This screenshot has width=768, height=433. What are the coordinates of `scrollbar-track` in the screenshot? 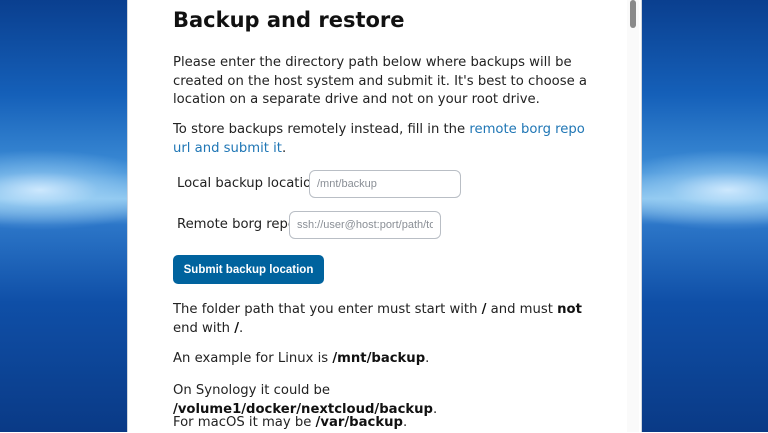 It's located at (633, 216).